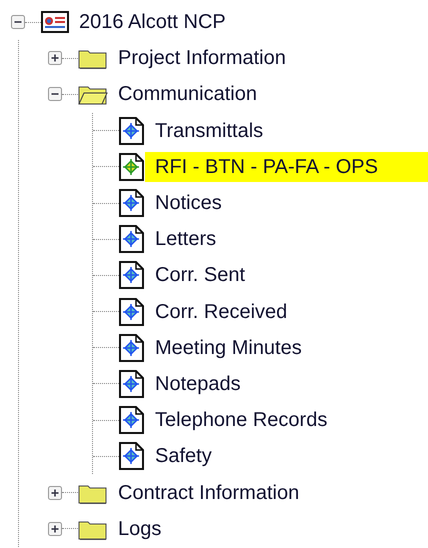 The image size is (428, 548). What do you see at coordinates (209, 131) in the screenshot?
I see `tree-item: Transmittals` at bounding box center [209, 131].